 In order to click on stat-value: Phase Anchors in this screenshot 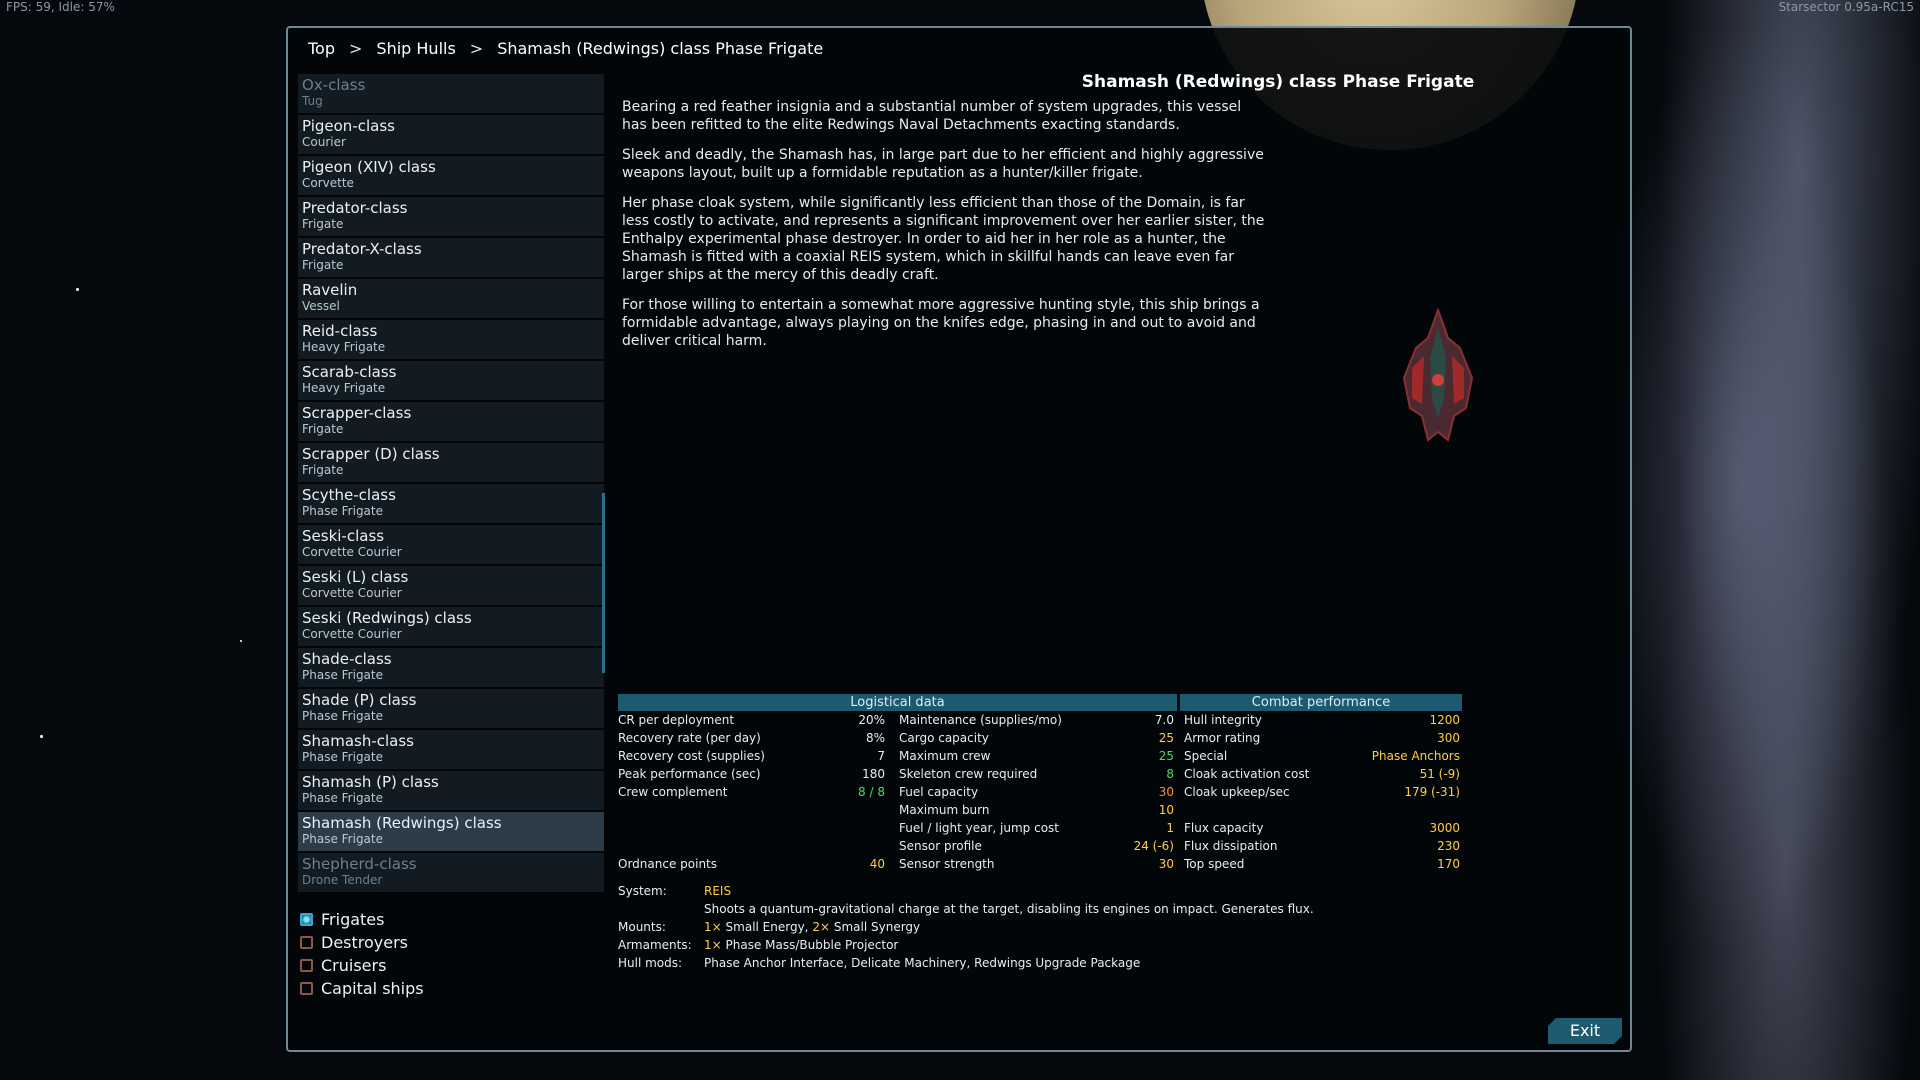, I will do `click(1415, 756)`.